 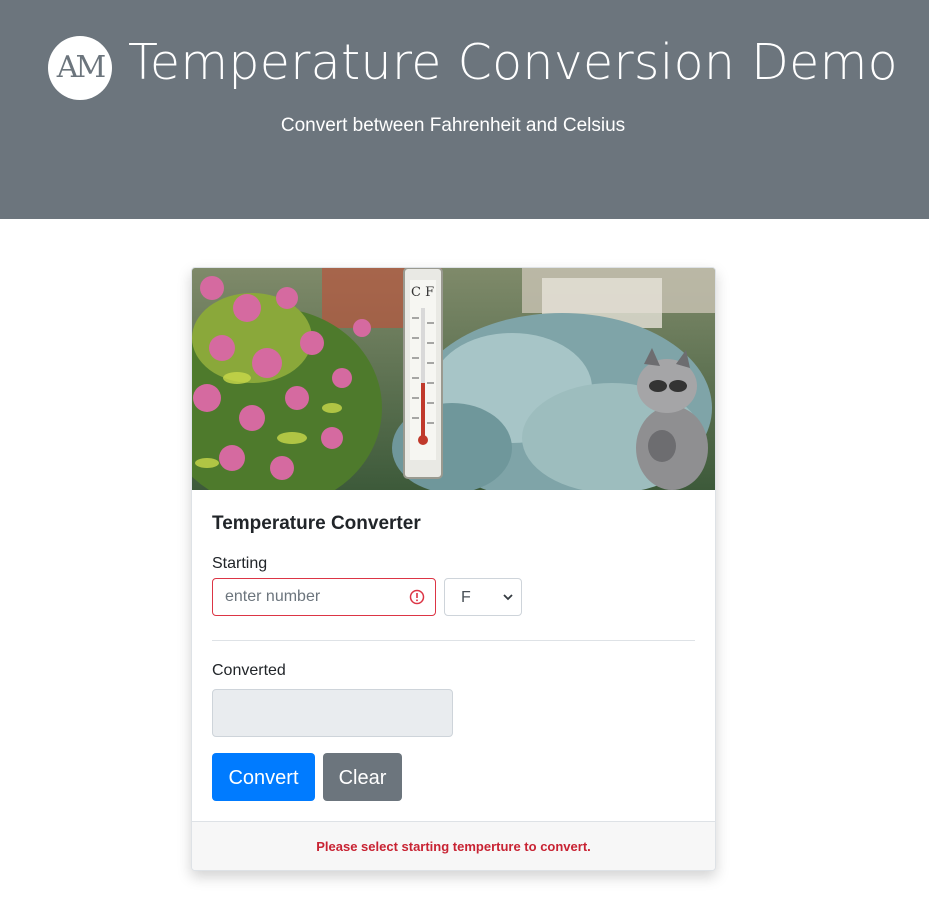 I want to click on chevron-down-icon, so click(x=508, y=597).